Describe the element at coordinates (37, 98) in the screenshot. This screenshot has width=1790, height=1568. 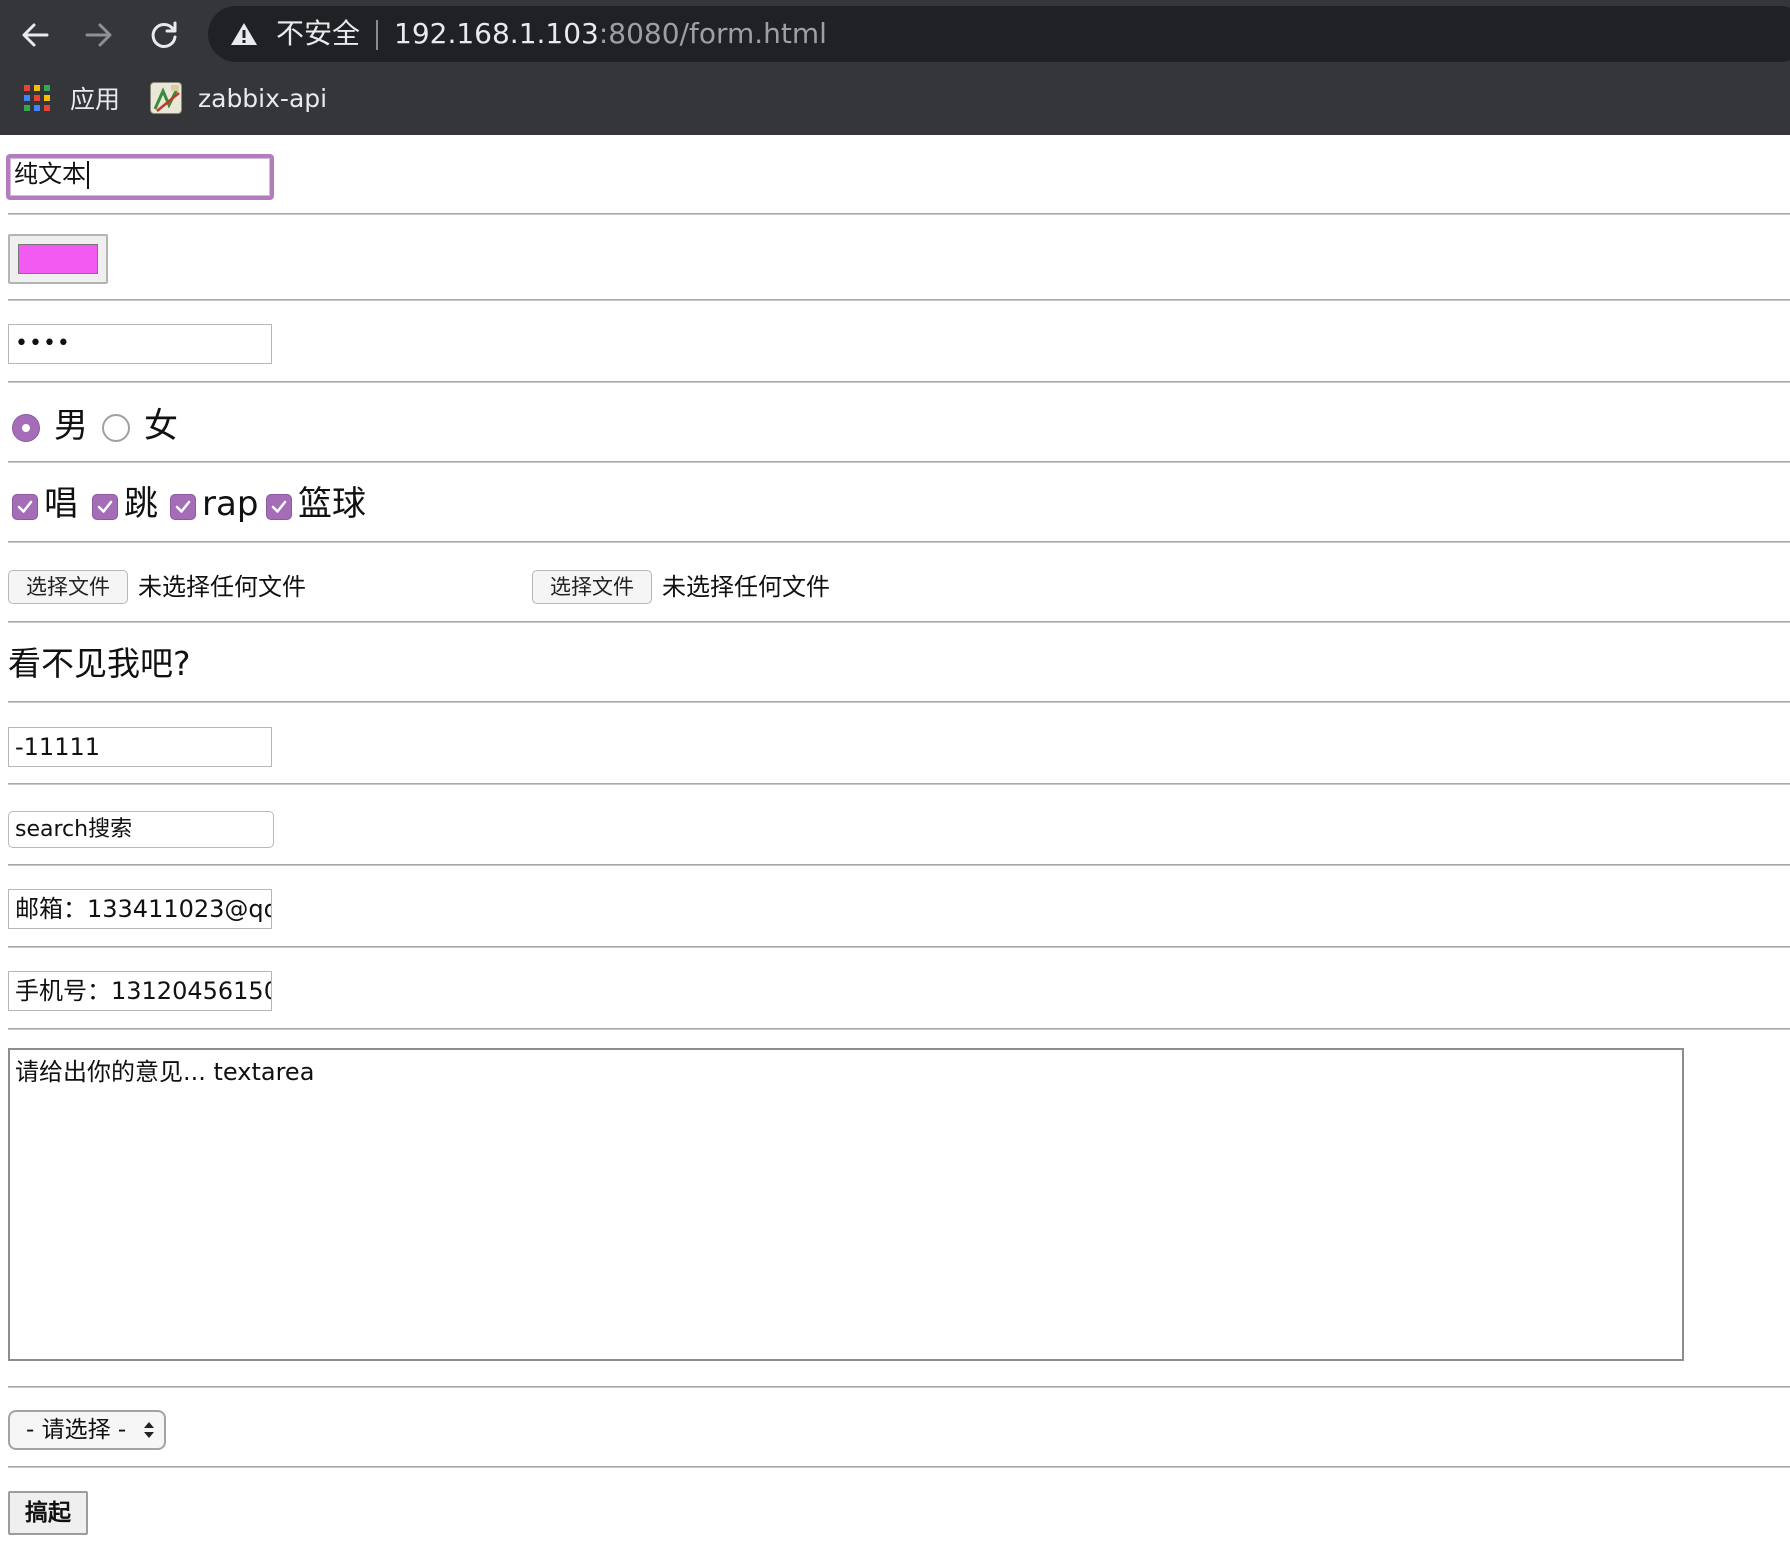
I see `apps-grid-icon` at that location.